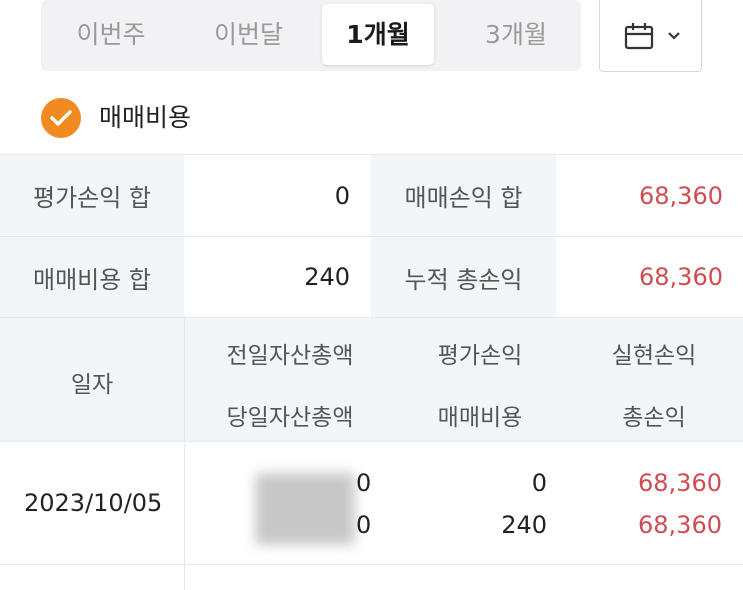 Image resolution: width=743 pixels, height=590 pixels. What do you see at coordinates (524, 525) in the screenshot?
I see `row-trade-cost: 240` at bounding box center [524, 525].